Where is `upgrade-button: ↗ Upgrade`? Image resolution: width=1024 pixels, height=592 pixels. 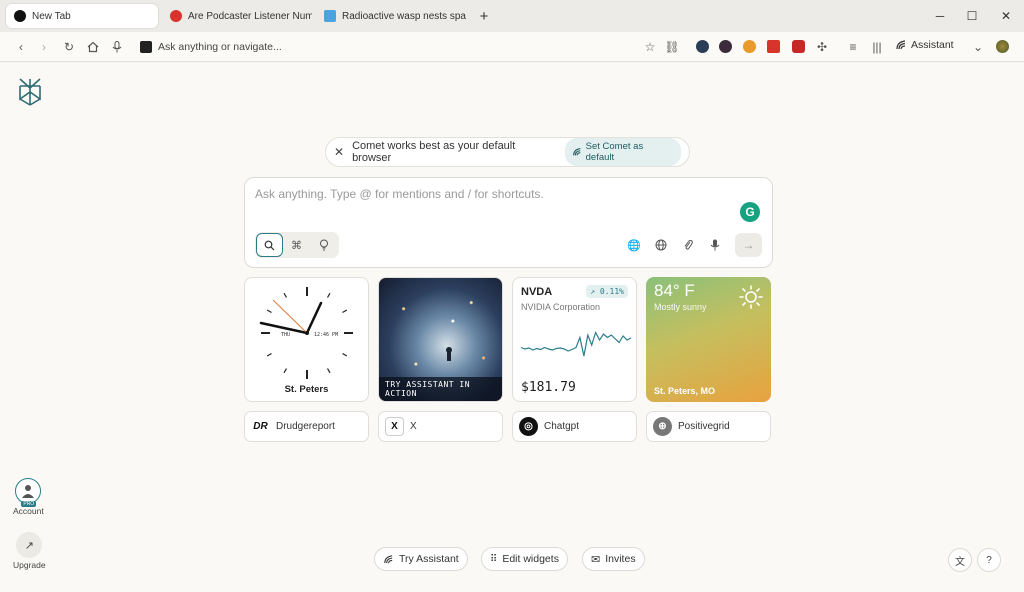
upgrade-button: ↗ Upgrade is located at coordinates (29, 551).